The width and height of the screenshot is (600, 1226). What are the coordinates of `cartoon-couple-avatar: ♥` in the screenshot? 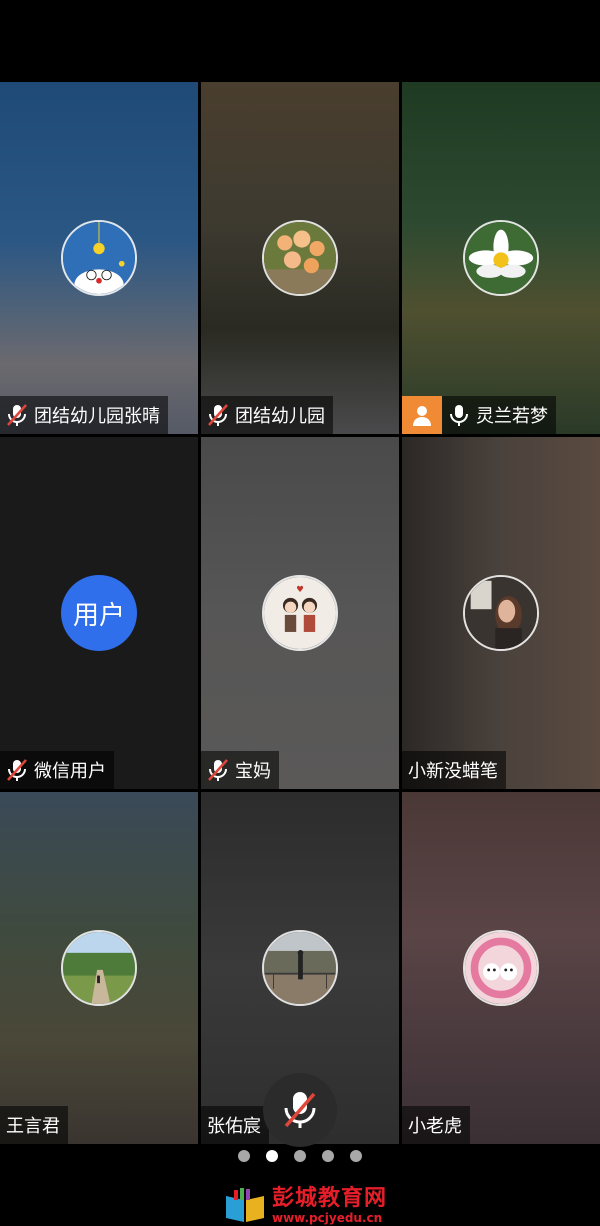 It's located at (300, 613).